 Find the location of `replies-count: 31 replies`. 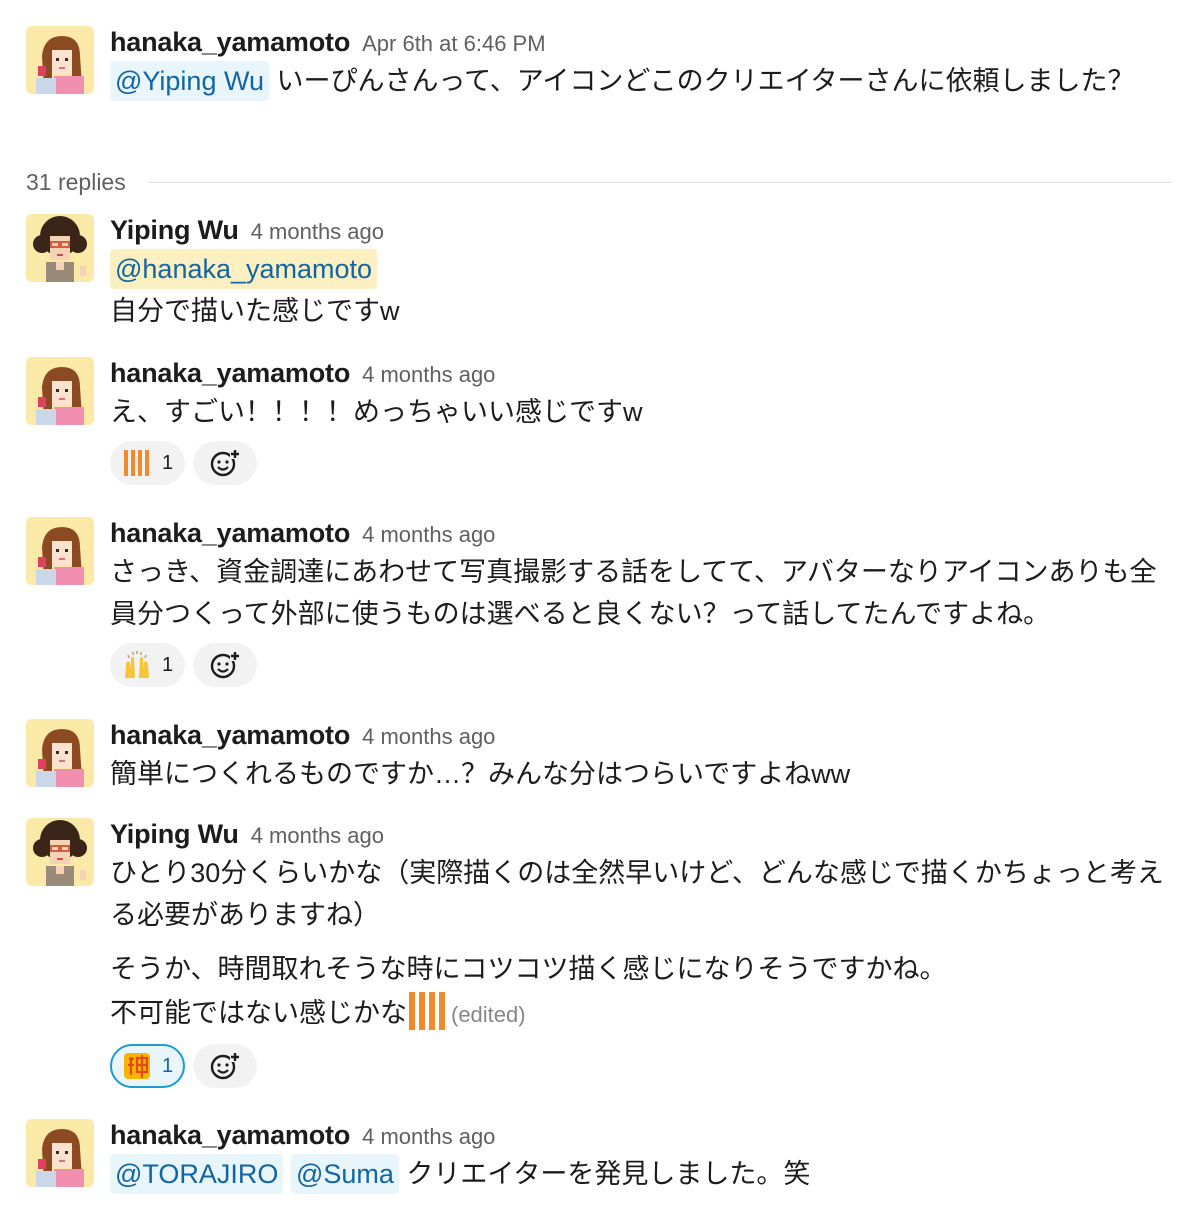

replies-count: 31 replies is located at coordinates (76, 181).